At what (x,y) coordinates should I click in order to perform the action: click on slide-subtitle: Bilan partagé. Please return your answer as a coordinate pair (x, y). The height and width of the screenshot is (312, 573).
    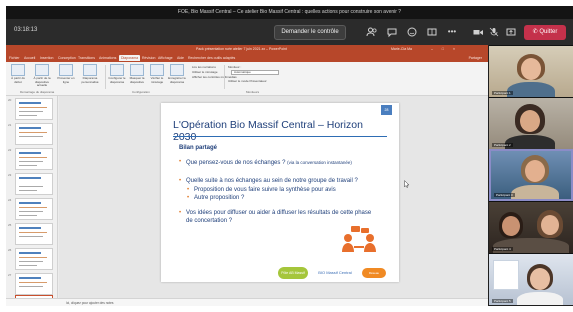
    Looking at the image, I should click on (198, 148).